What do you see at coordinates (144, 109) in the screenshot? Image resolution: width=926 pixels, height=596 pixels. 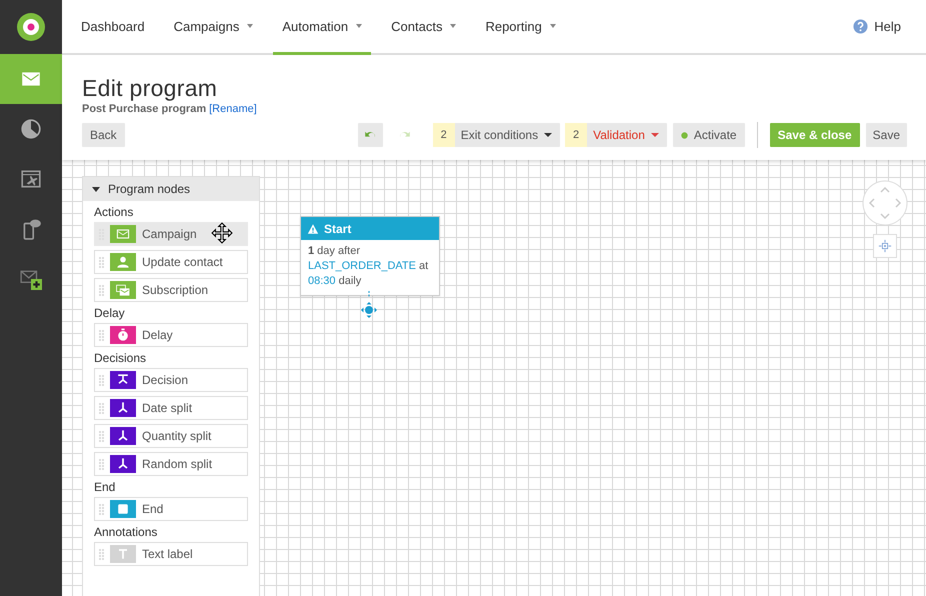 I see `program-name: Post Purchase program` at bounding box center [144, 109].